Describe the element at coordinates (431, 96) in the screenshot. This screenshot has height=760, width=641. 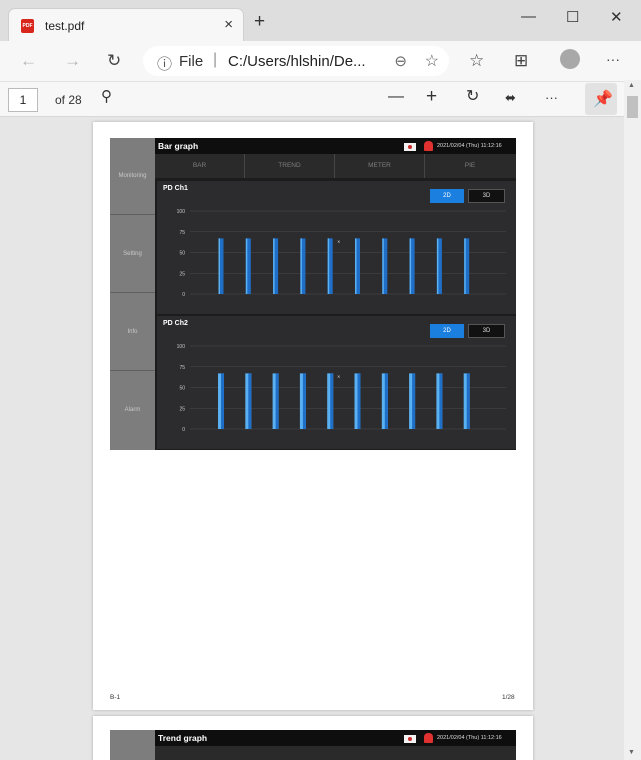
I see `zoom-in-button: +` at that location.